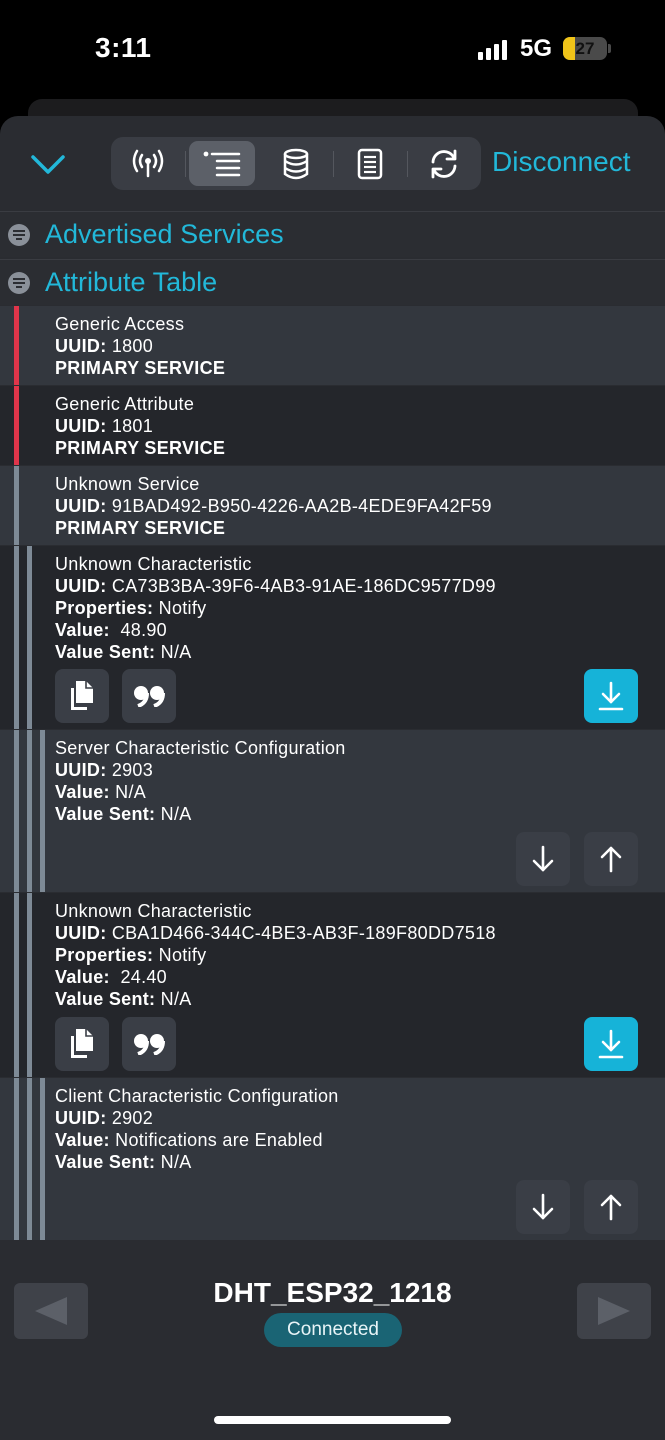 Image resolution: width=665 pixels, height=1440 pixels. I want to click on value-value: 48.90, so click(141, 630).